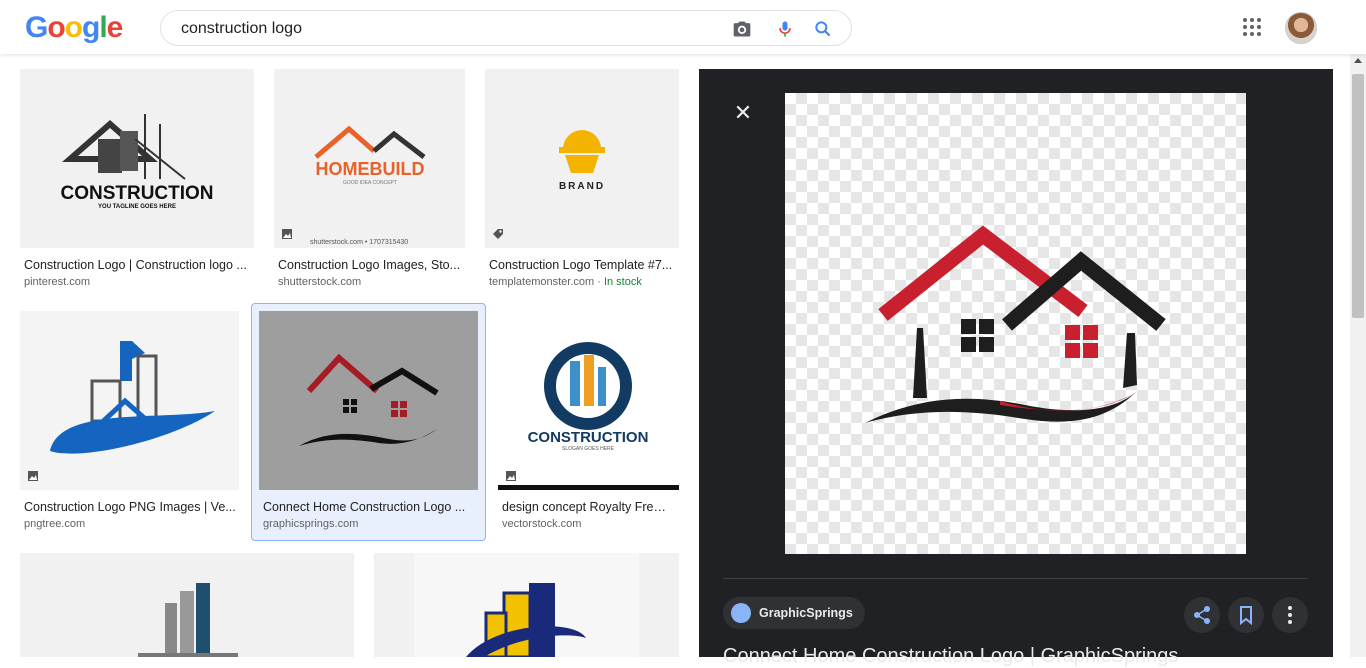 This screenshot has height=668, width=1366. What do you see at coordinates (137, 162) in the screenshot?
I see `construction-logo-image: CONSTRUCTION YOU TAGLINE GOES HERE` at bounding box center [137, 162].